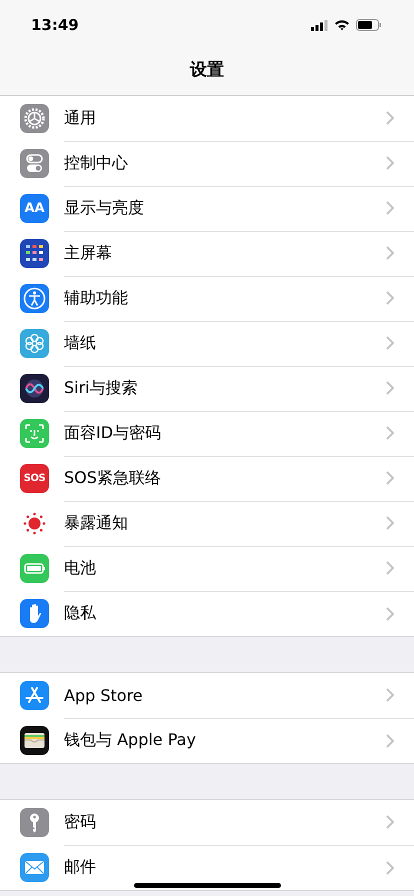 Image resolution: width=414 pixels, height=896 pixels. Describe the element at coordinates (96, 163) in the screenshot. I see `row-label: 控制中心` at that location.